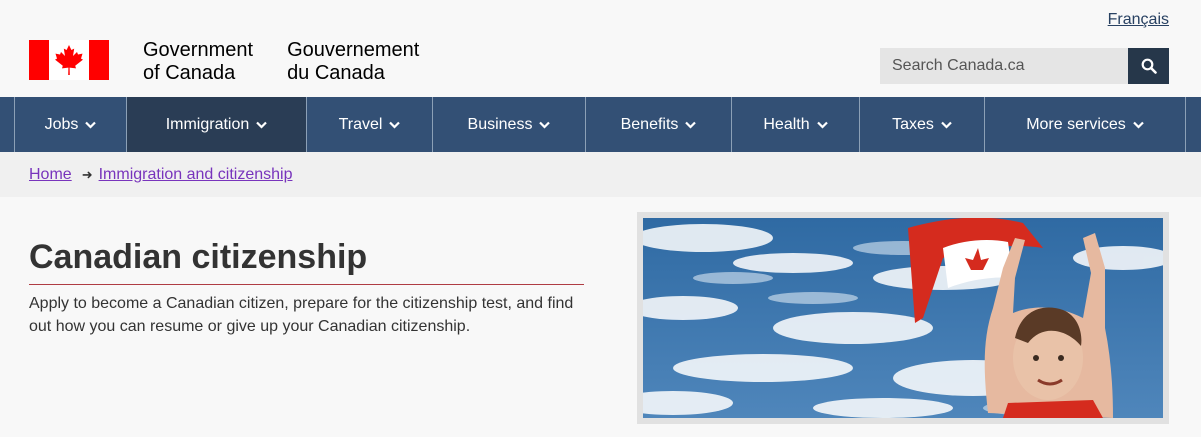 Image resolution: width=1201 pixels, height=437 pixels. What do you see at coordinates (600, 174) in the screenshot?
I see `breadcrumb: Home ➜ Immigration and citizenship` at bounding box center [600, 174].